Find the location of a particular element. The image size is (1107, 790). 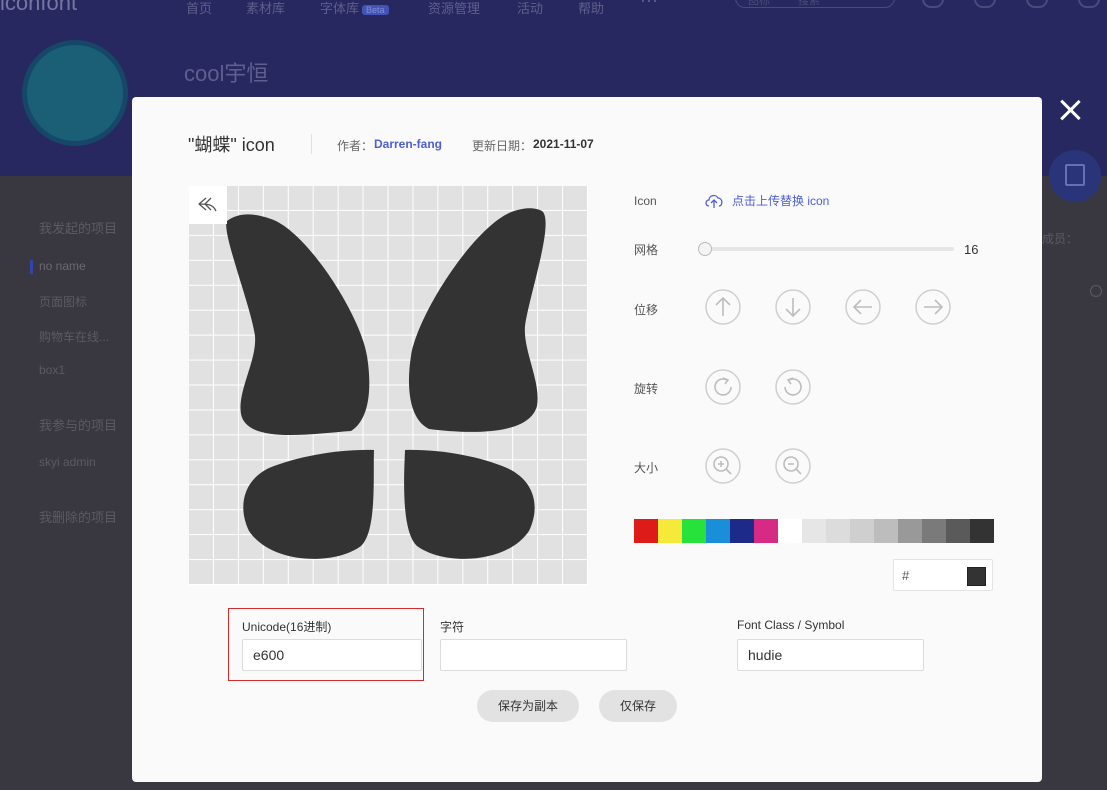

undo-icon is located at coordinates (207, 204).